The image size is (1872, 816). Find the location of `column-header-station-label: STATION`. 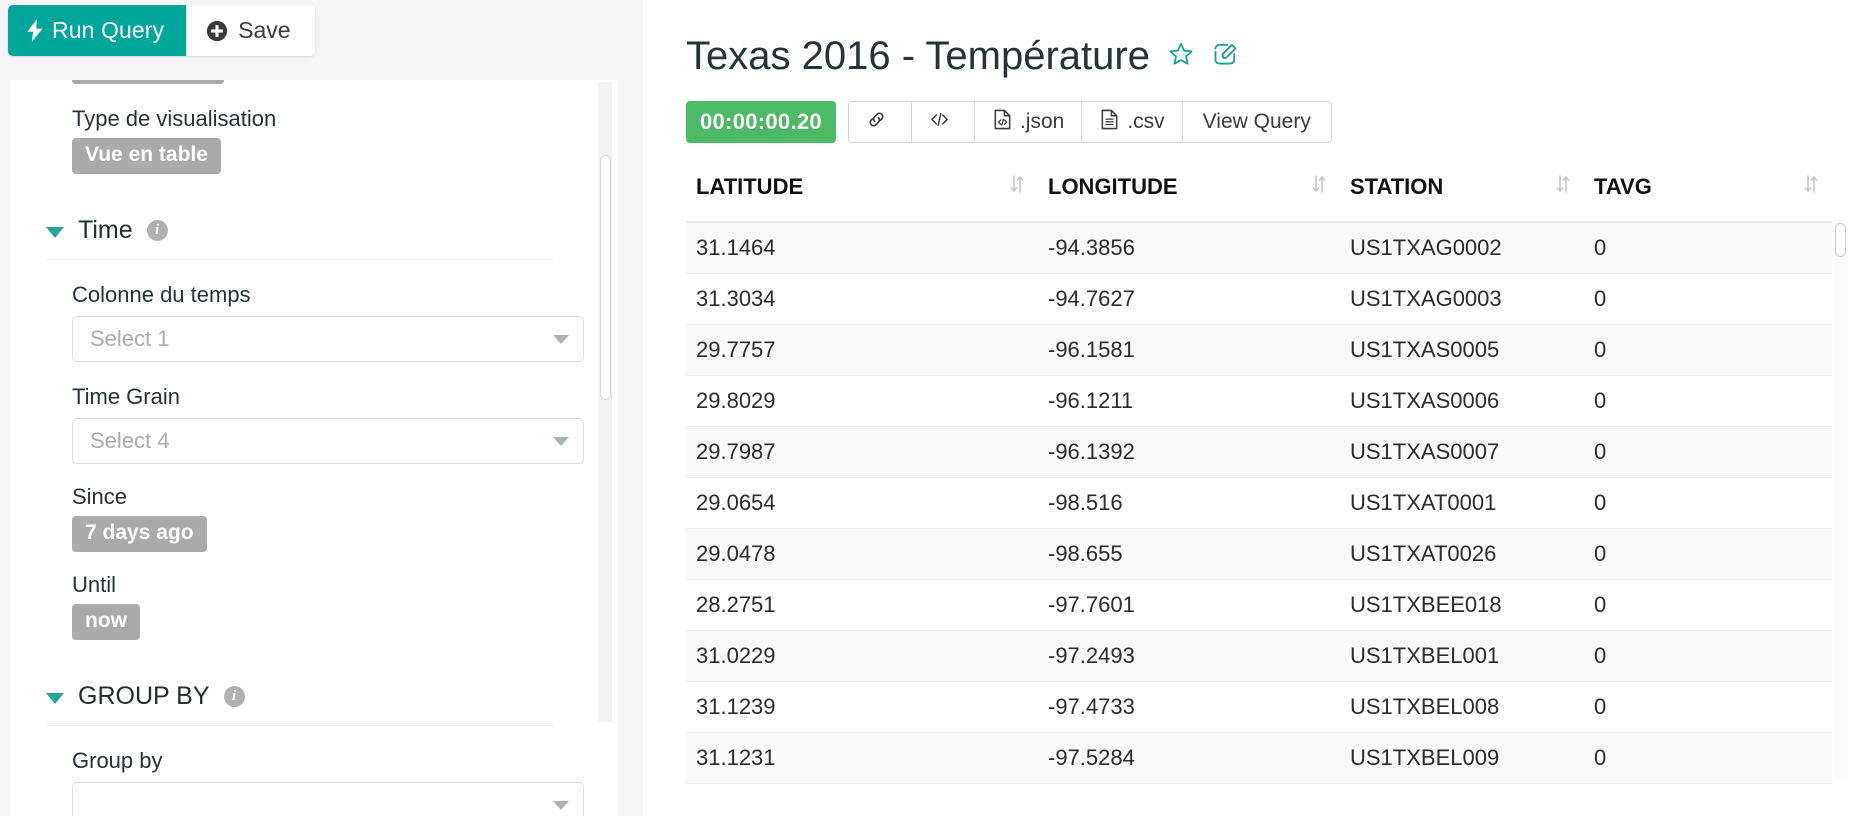

column-header-station-label: STATION is located at coordinates (1397, 186).